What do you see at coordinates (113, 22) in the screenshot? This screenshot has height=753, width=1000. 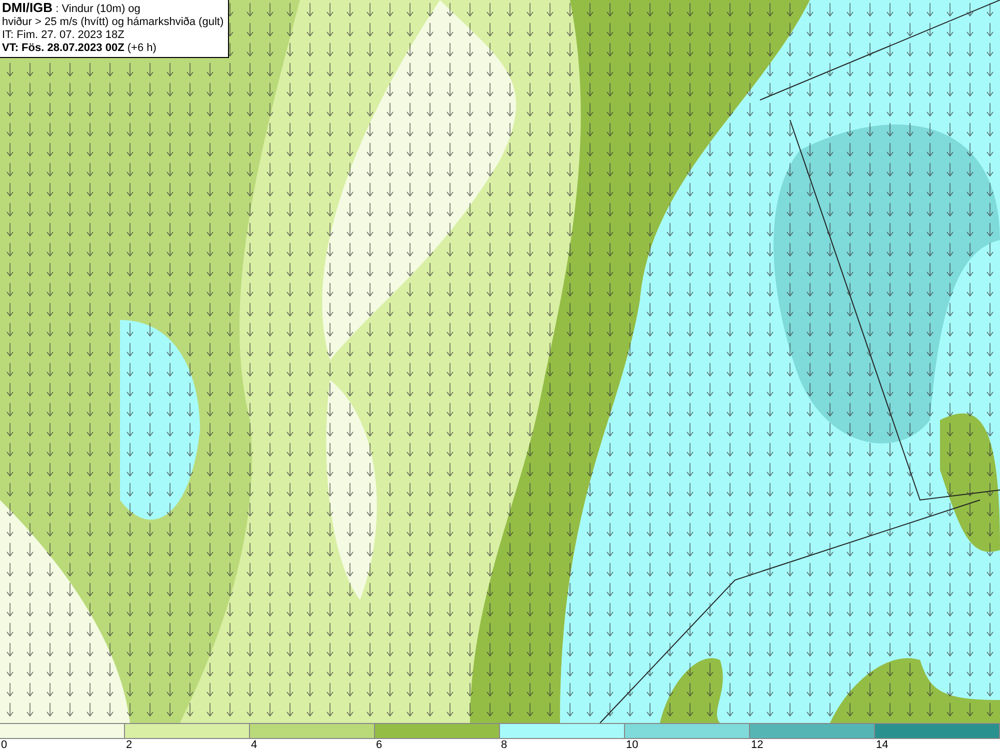 I see `info-line: hviður > 25 m/s (hvítt) og hámarkshviða (gult)` at bounding box center [113, 22].